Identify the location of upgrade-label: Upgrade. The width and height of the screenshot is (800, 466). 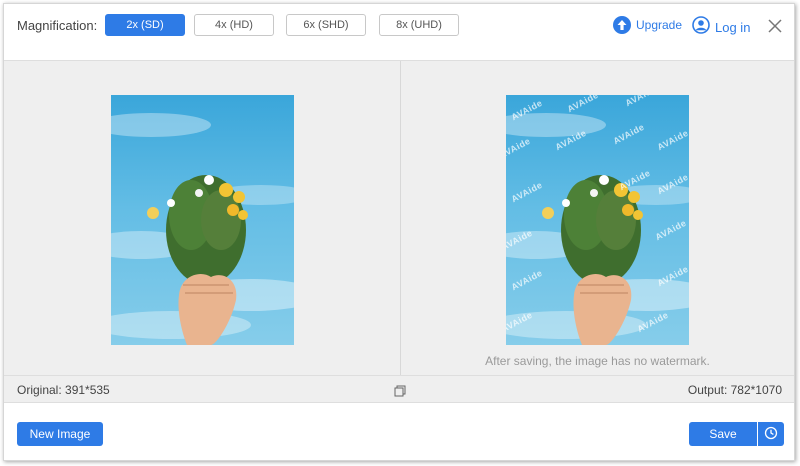
(659, 25).